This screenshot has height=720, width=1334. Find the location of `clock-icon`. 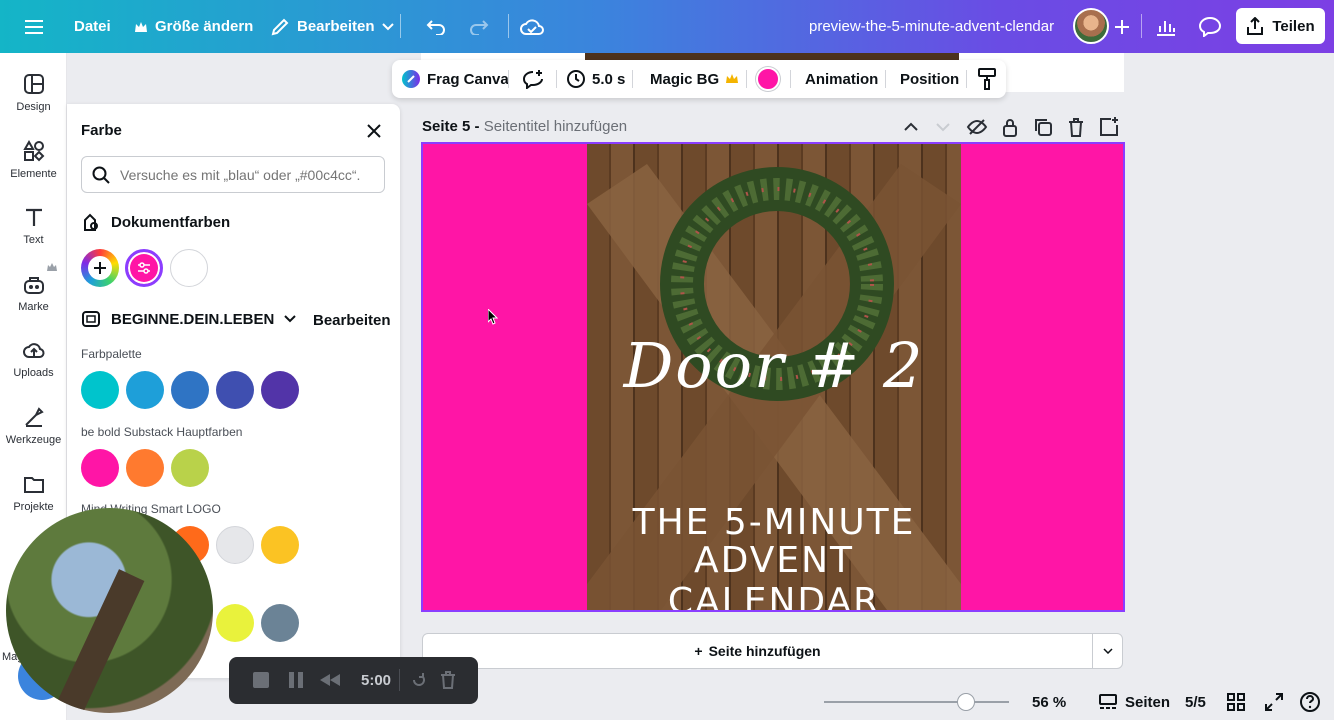

clock-icon is located at coordinates (576, 79).